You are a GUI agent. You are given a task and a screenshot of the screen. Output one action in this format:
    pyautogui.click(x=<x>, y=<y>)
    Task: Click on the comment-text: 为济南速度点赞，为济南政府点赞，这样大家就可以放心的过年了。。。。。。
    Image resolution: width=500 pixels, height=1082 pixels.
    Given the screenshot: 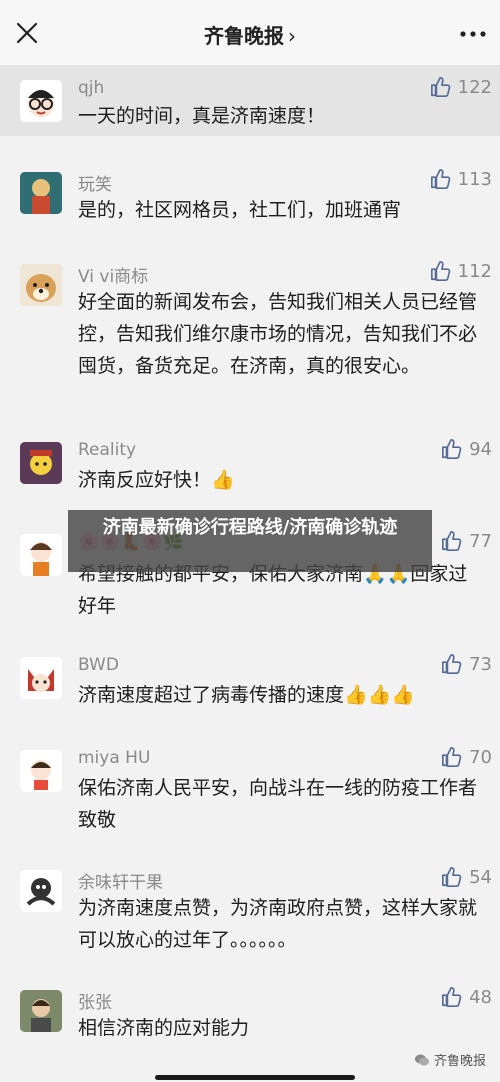 What is the action you would take?
    pyautogui.click(x=278, y=924)
    